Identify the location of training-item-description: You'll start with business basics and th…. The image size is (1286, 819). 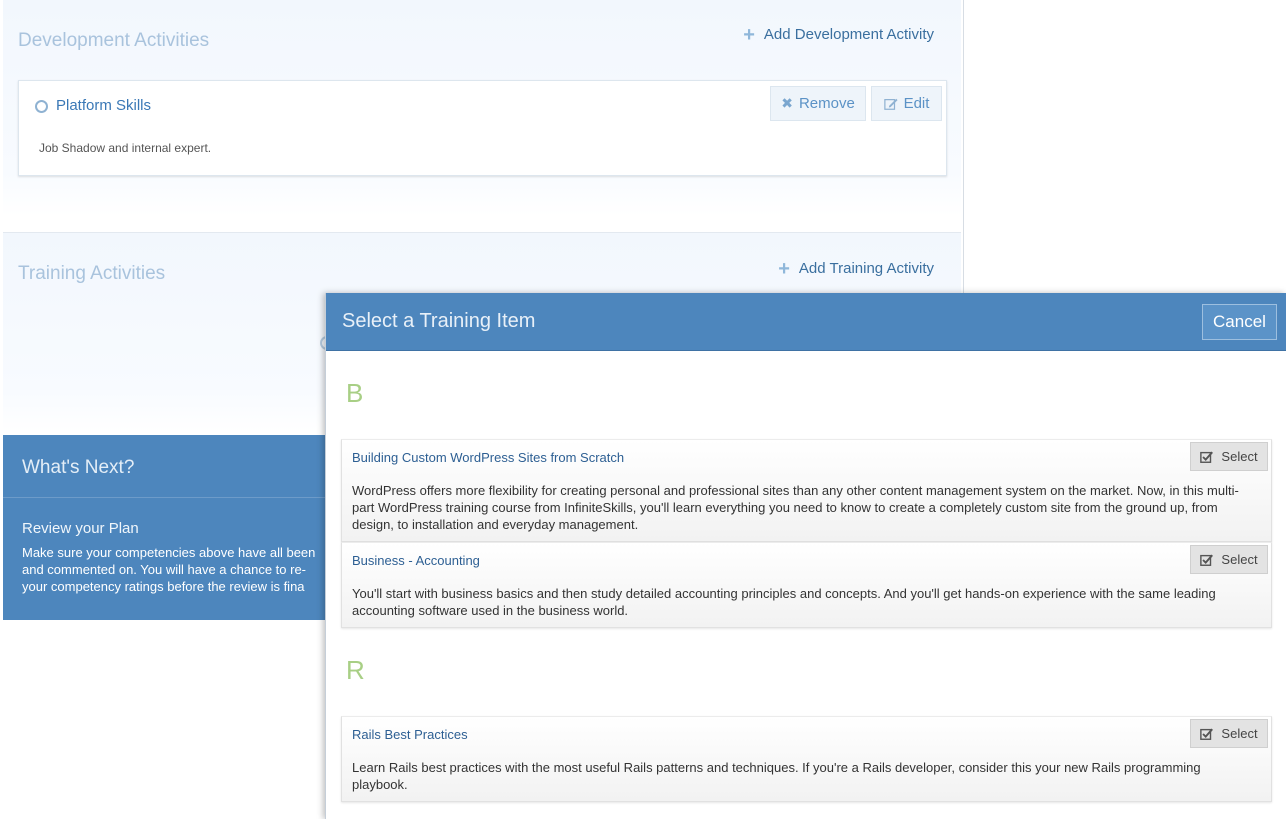
(784, 602).